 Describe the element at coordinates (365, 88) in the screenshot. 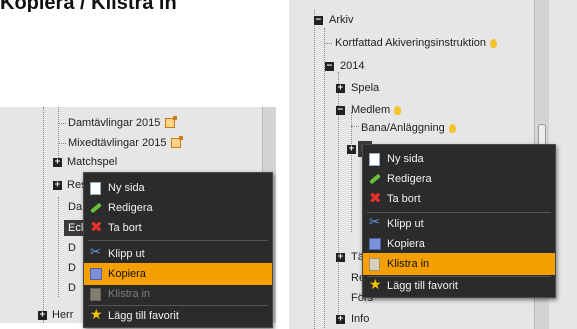

I see `tree-node-spela: Spela` at that location.